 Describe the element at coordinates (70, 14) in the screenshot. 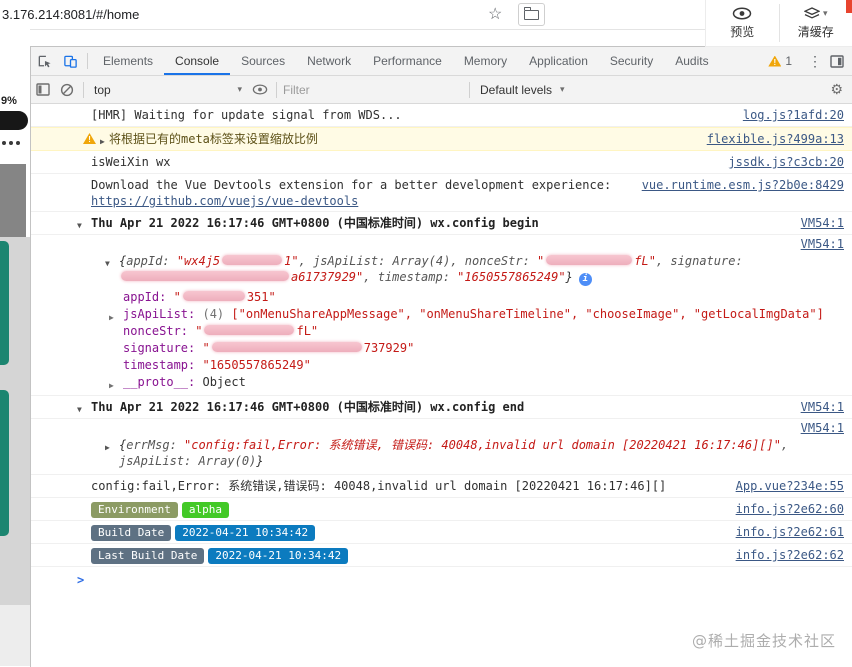

I see `url-text: 3.176.214:8081/#/home` at that location.